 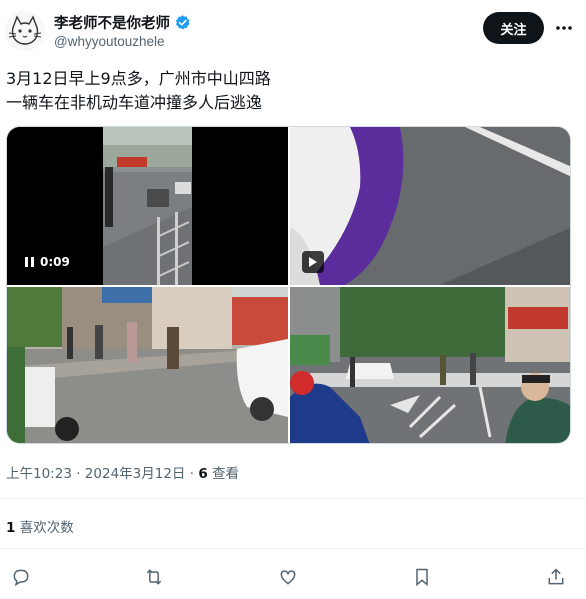 I want to click on video-tile: 0:09, so click(x=147, y=206).